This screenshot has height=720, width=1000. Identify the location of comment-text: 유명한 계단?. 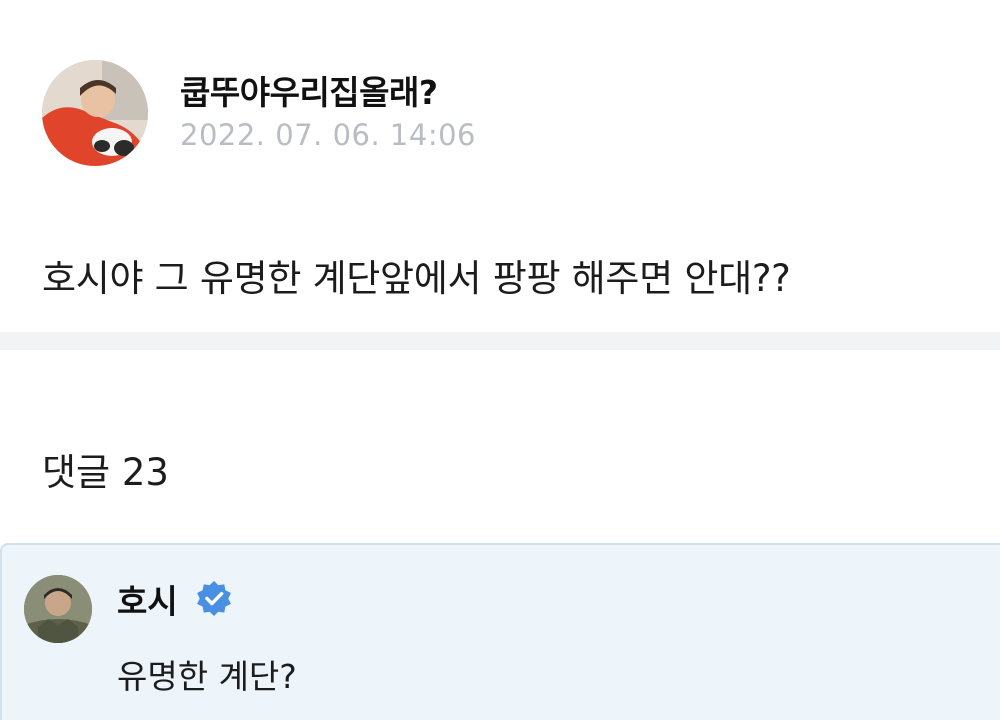
(207, 676).